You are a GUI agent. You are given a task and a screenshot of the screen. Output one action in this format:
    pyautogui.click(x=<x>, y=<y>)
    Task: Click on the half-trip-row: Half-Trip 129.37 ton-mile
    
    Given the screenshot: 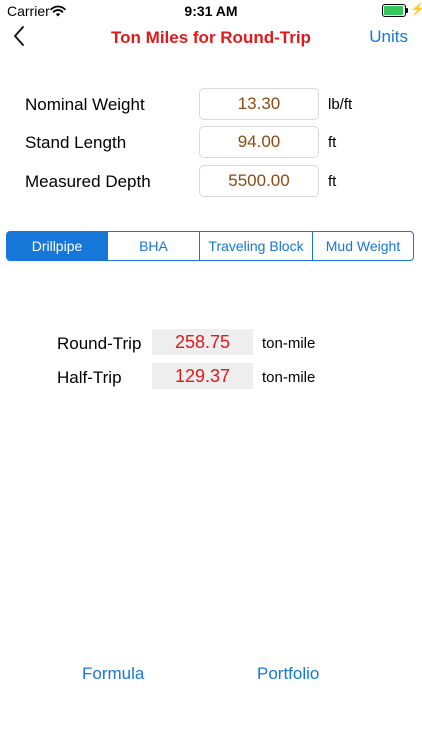 What is the action you would take?
    pyautogui.click(x=222, y=377)
    